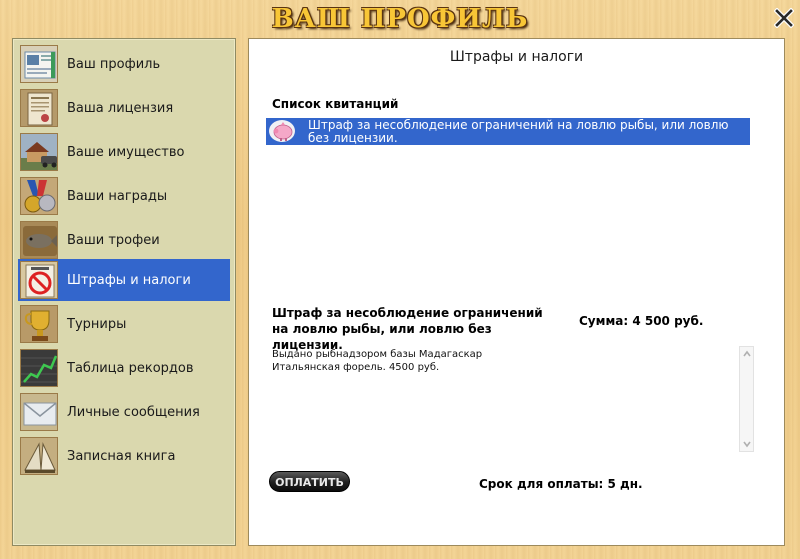  What do you see at coordinates (377, 354) in the screenshot?
I see `fine-description-line: Выдано рыбнадзором базы Мадагаскар` at bounding box center [377, 354].